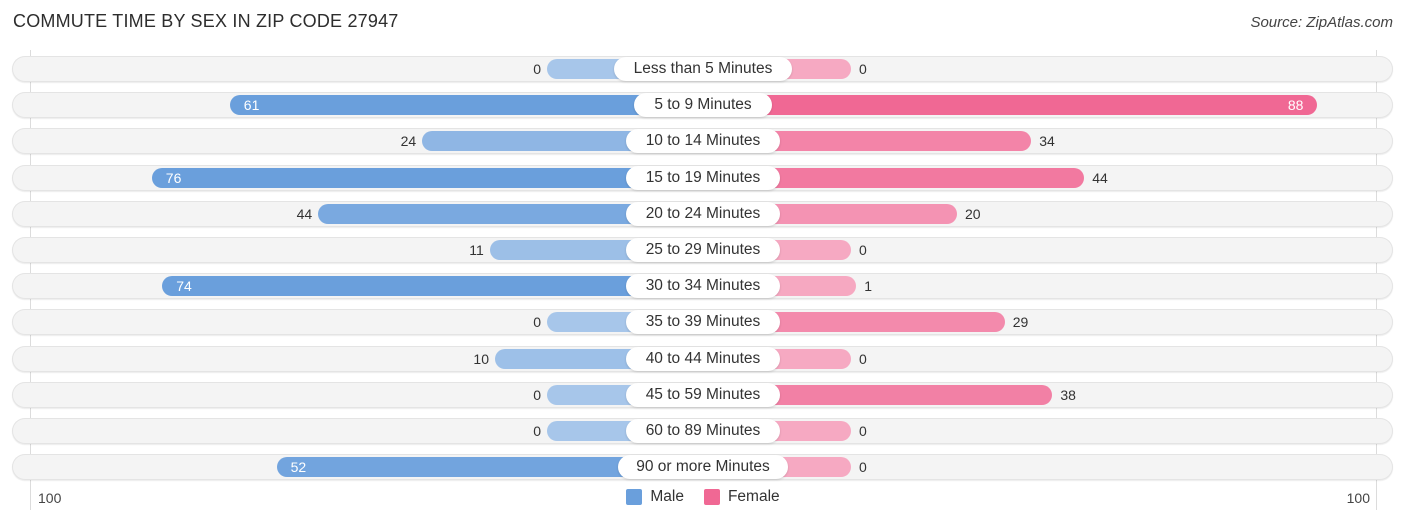  I want to click on legend-item-female: Female, so click(741, 497).